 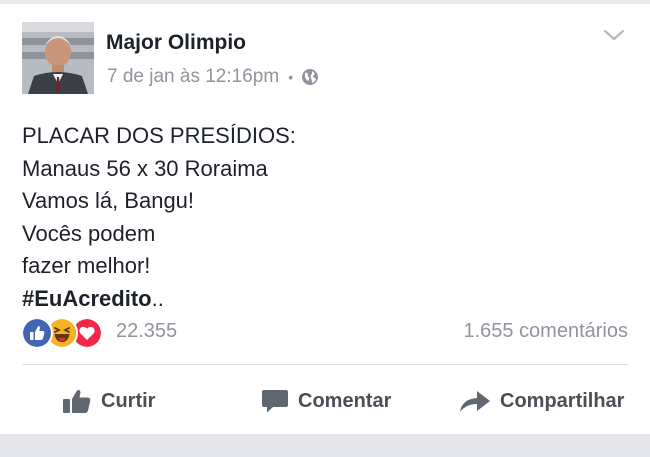 I want to click on post-line: Vocês podem, so click(x=89, y=233).